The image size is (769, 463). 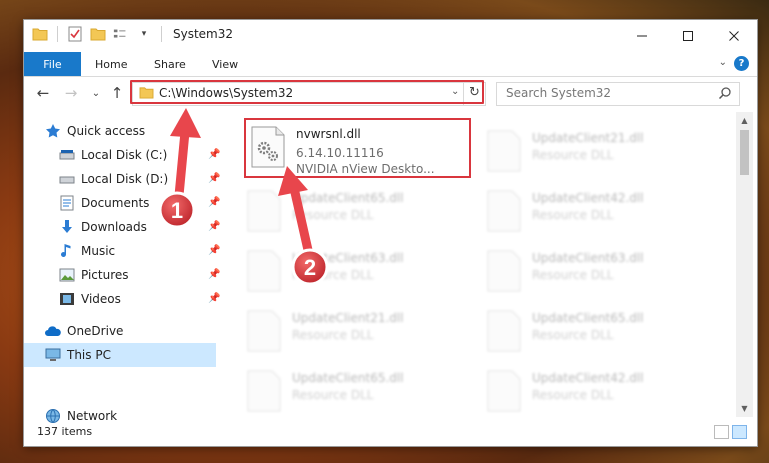 I want to click on caption-buttons, so click(x=688, y=36).